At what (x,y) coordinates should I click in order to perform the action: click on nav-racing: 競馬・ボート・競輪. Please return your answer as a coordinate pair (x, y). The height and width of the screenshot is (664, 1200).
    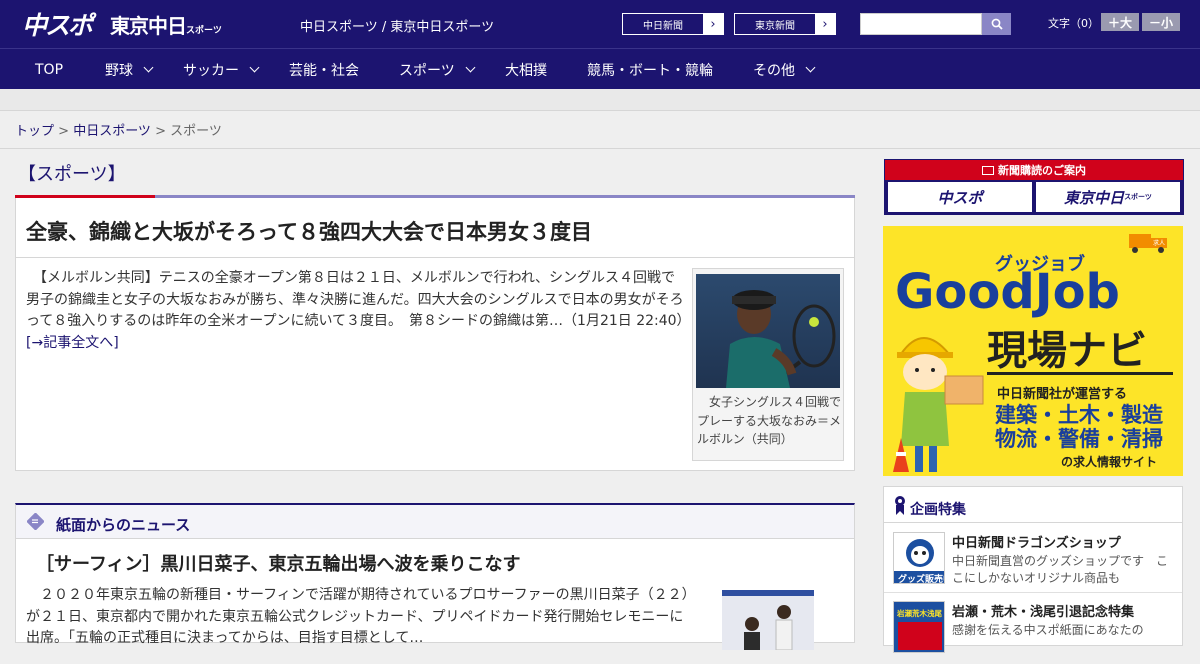
    Looking at the image, I should click on (650, 69).